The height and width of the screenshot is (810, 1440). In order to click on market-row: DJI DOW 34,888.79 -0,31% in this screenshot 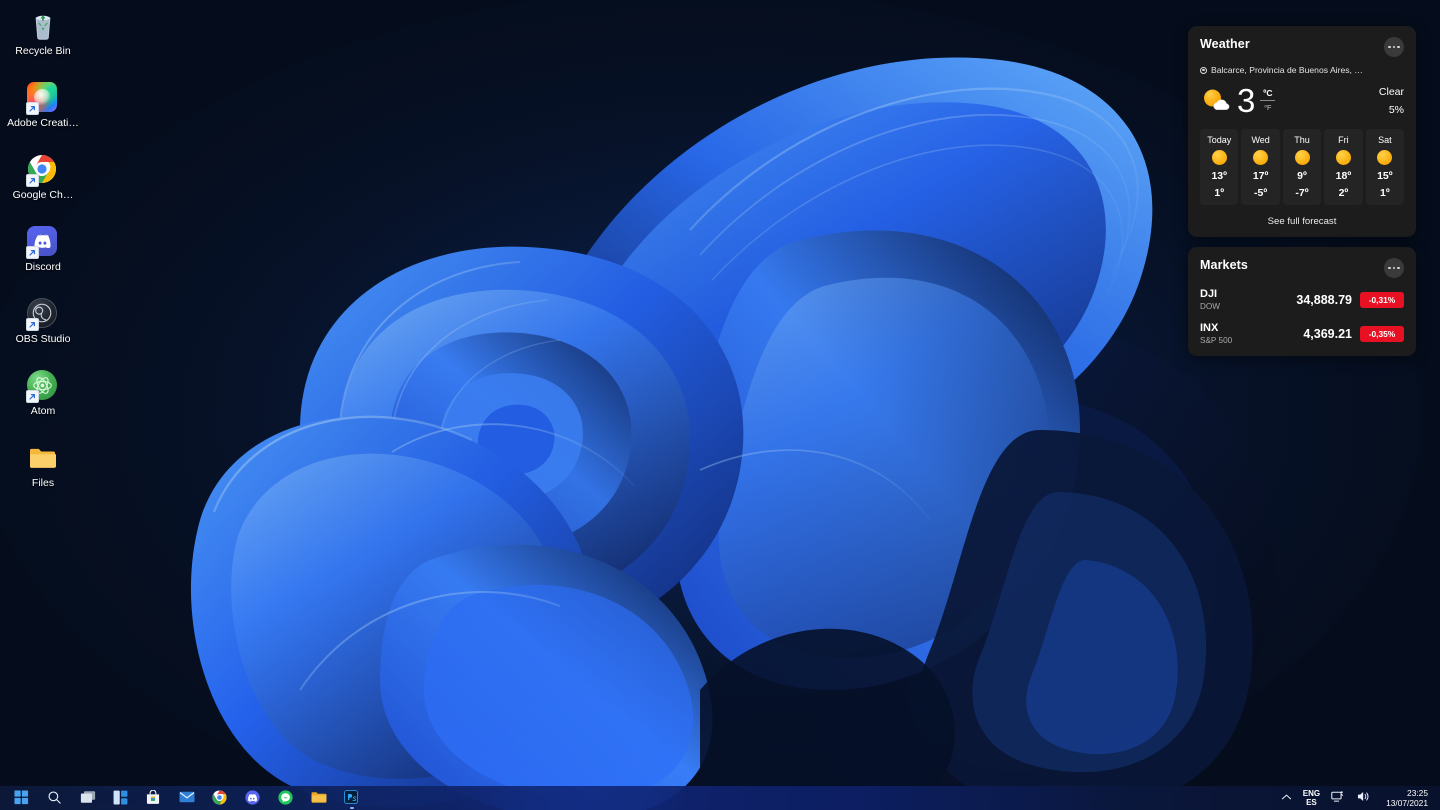, I will do `click(1302, 300)`.